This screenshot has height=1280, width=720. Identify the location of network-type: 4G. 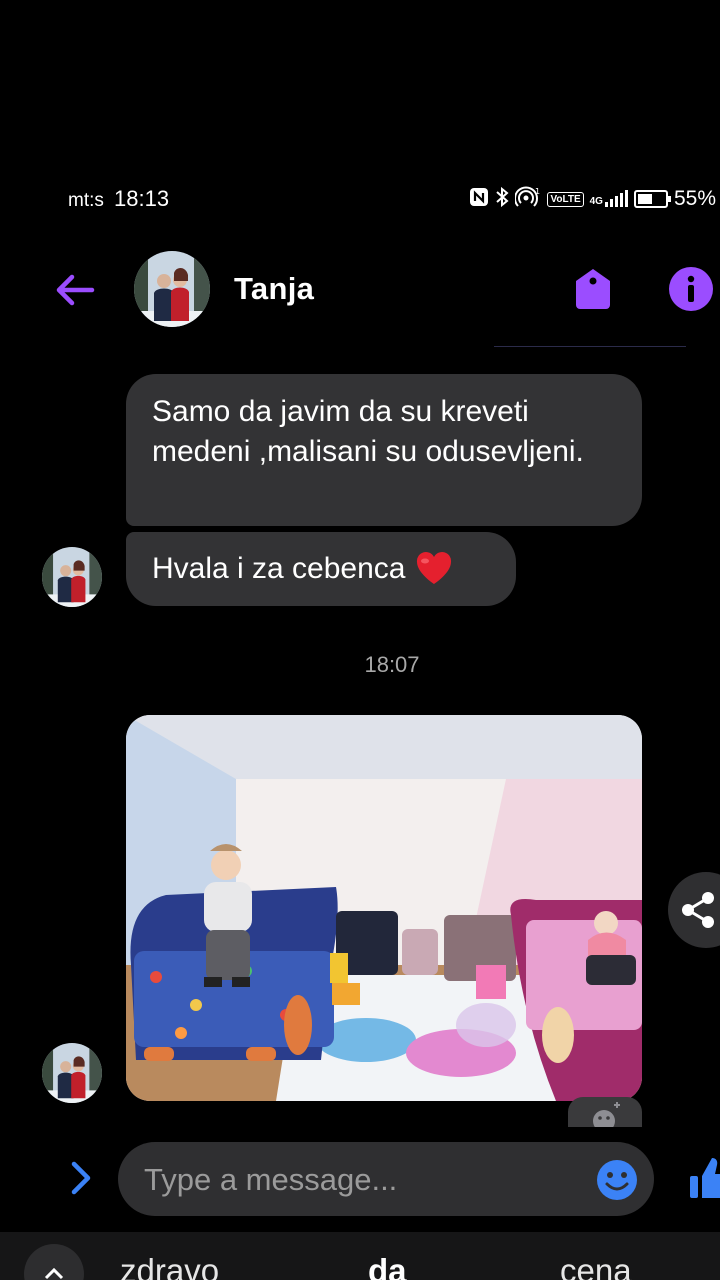
(596, 201).